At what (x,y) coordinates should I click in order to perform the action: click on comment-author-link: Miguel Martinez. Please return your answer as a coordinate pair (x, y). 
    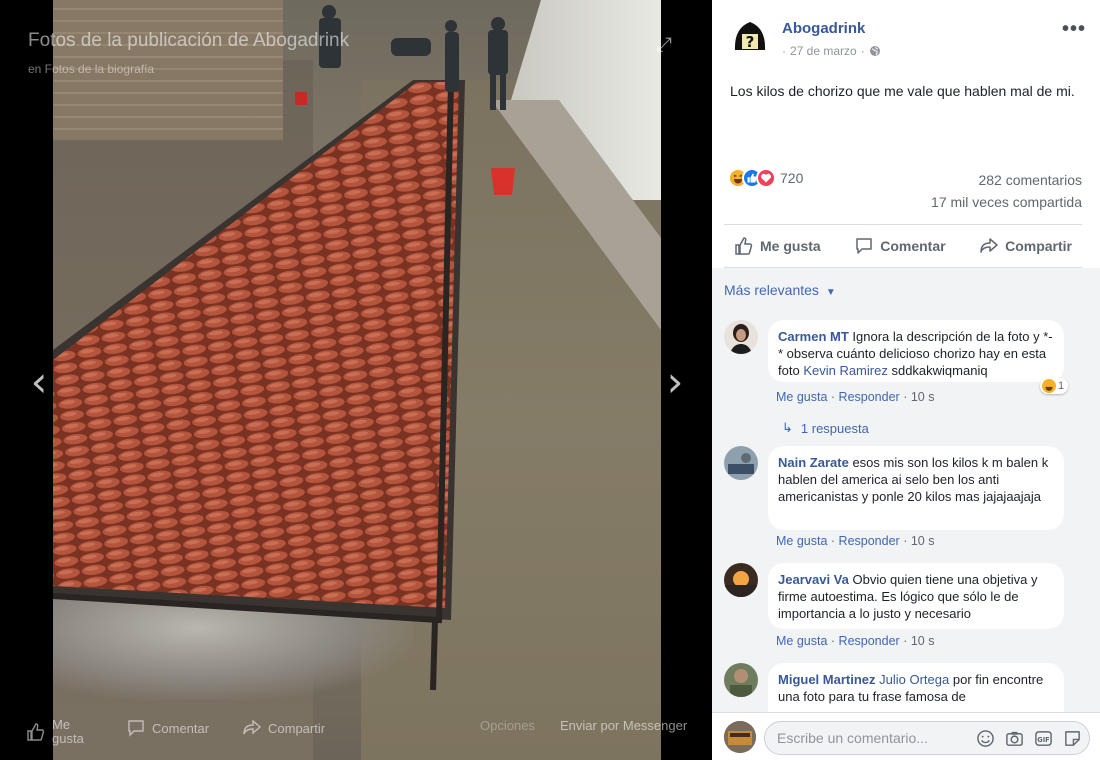
    Looking at the image, I should click on (827, 679).